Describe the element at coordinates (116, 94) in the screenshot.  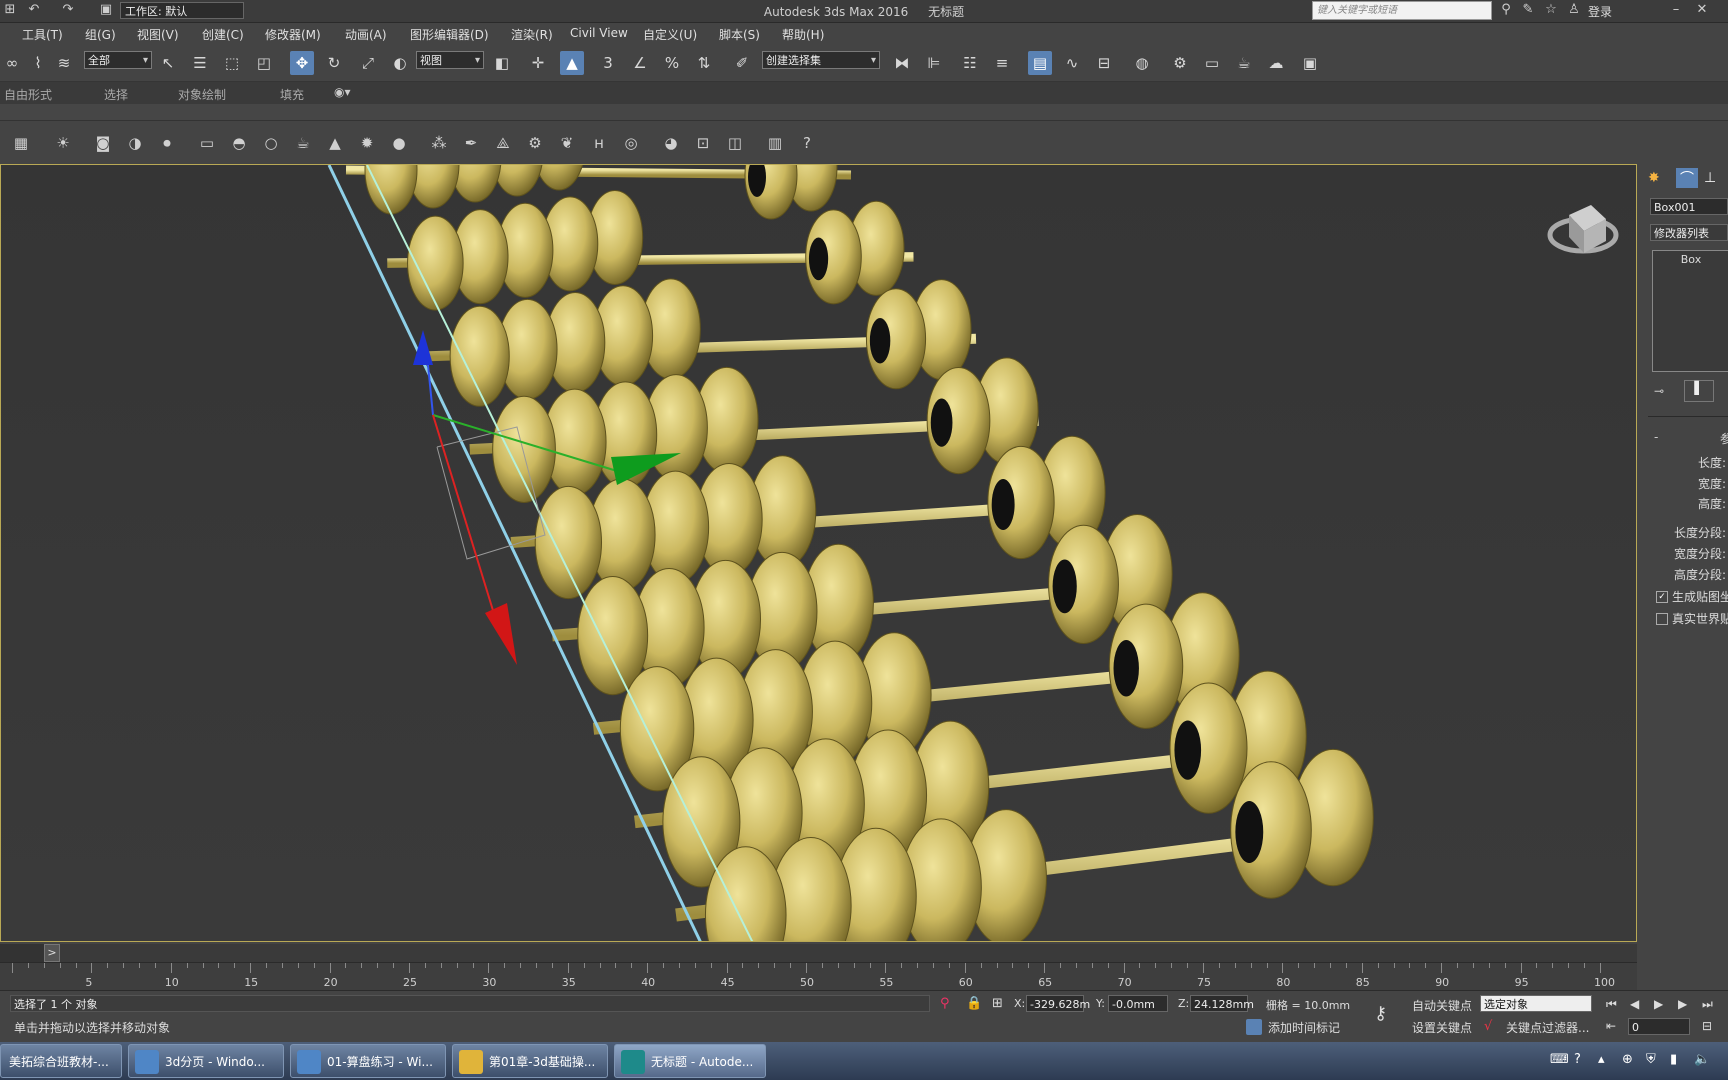
I see `ribbon-tab-selection: 选择` at that location.